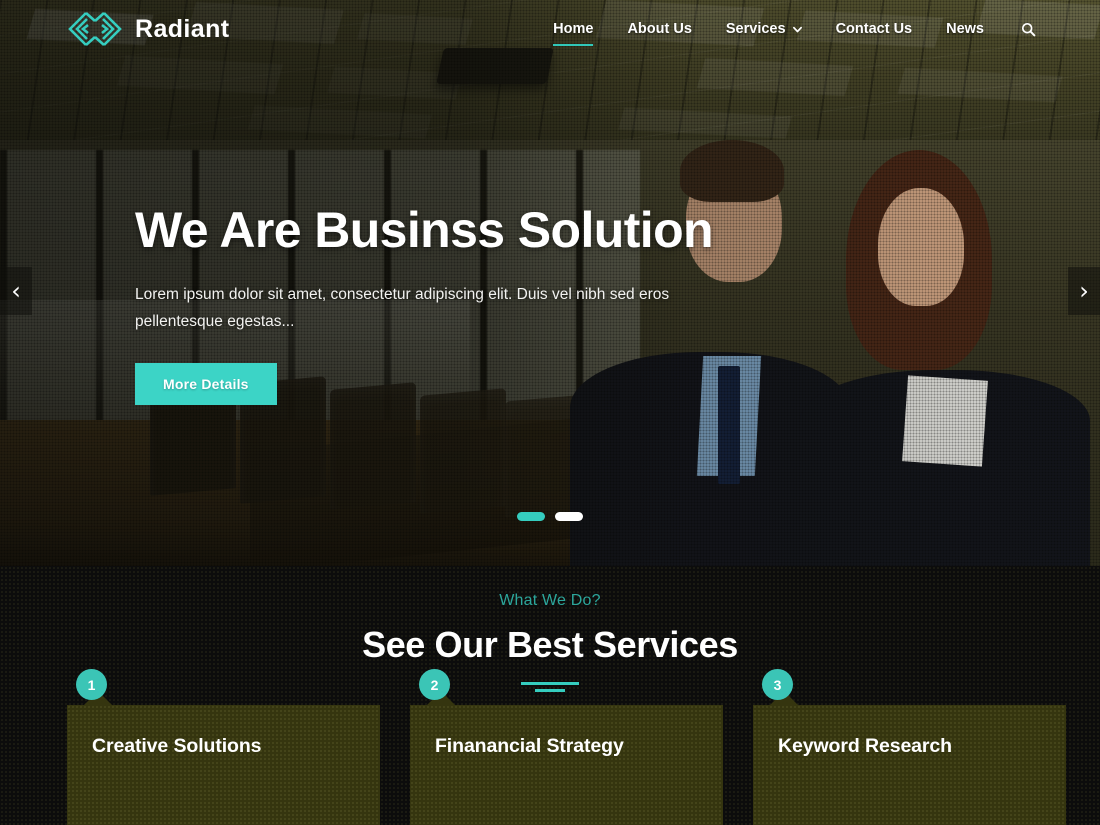  I want to click on hero-title: We Are Businss Solution, so click(424, 230).